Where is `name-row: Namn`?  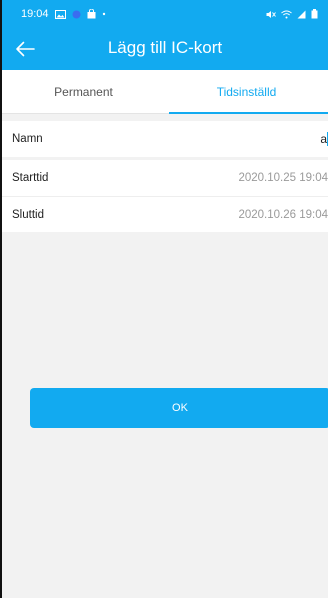 name-row: Namn is located at coordinates (165, 139).